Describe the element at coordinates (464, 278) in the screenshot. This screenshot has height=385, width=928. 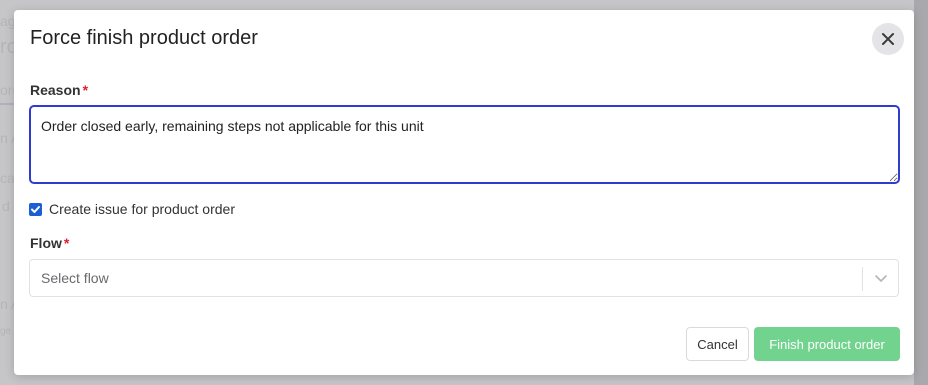
I see `flow-select: Select flow` at that location.